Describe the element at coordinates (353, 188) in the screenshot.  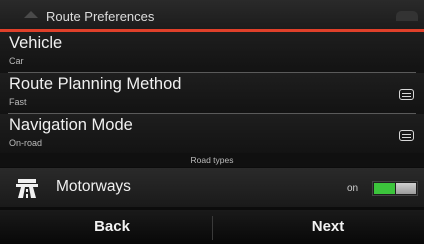
I see `motorways-toggle-state: on` at that location.